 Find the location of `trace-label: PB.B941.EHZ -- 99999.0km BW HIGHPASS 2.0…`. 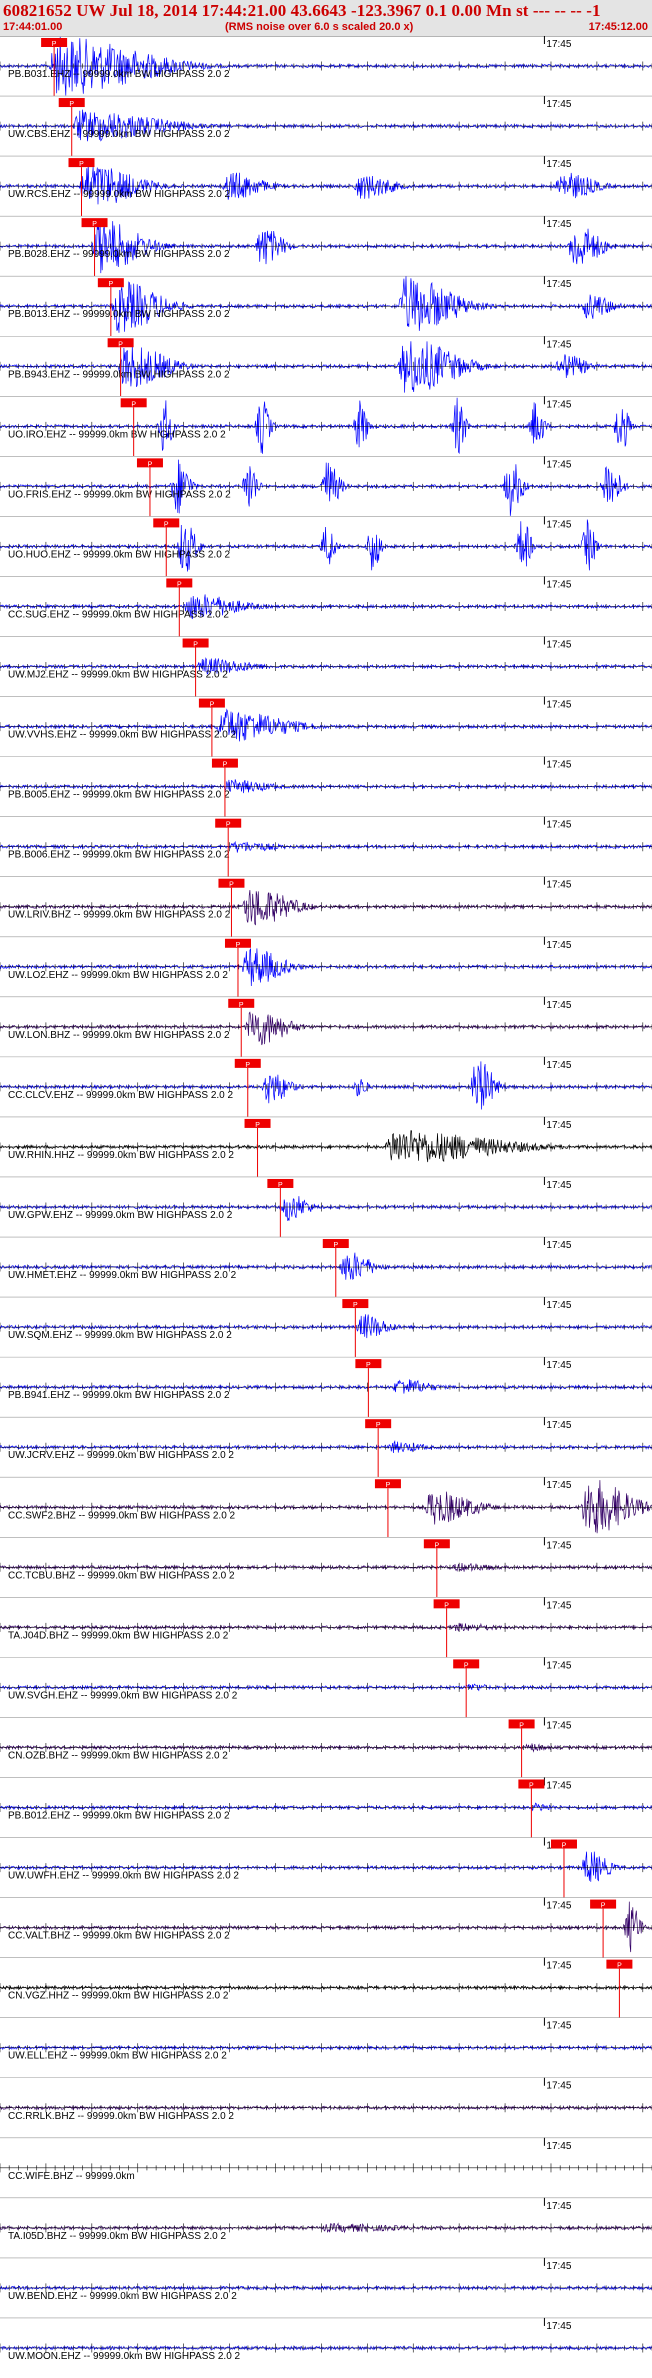

trace-label: PB.B941.EHZ -- 99999.0km BW HIGHPASS 2.0… is located at coordinates (119, 1395).